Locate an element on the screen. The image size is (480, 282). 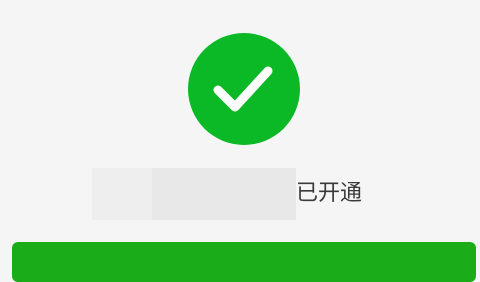
success-checkmark-icon is located at coordinates (244, 89).